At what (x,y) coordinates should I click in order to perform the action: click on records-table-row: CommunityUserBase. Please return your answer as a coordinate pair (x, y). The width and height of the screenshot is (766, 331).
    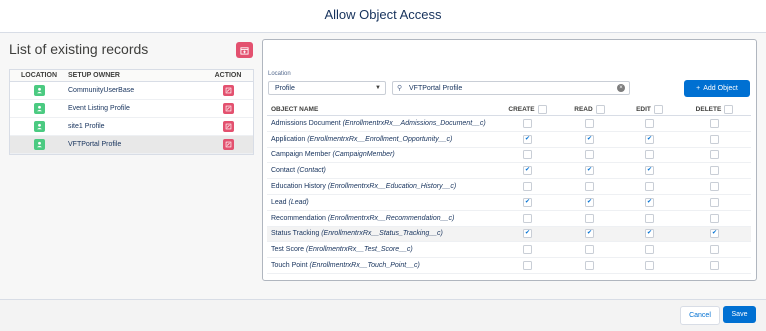
    Looking at the image, I should click on (131, 91).